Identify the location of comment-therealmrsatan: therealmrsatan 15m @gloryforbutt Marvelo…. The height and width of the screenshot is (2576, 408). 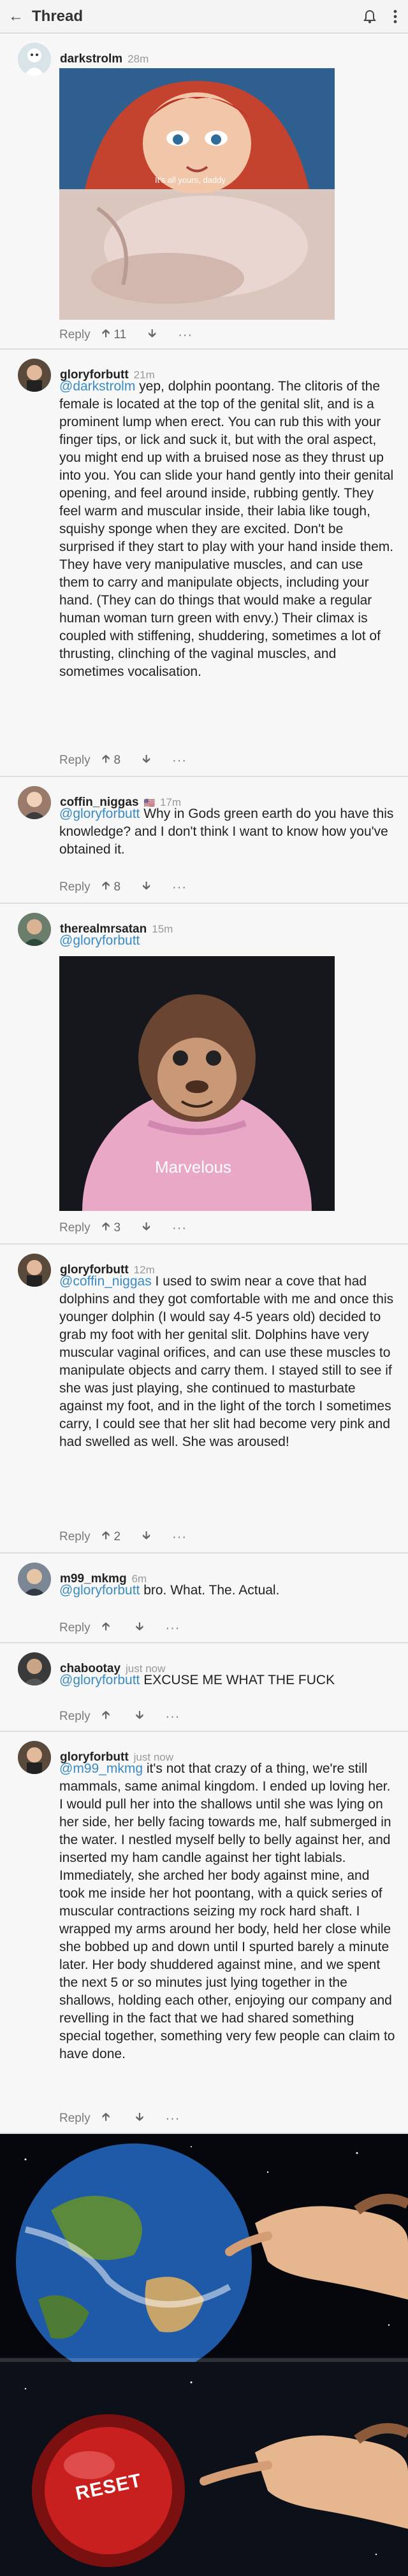
(204, 1074).